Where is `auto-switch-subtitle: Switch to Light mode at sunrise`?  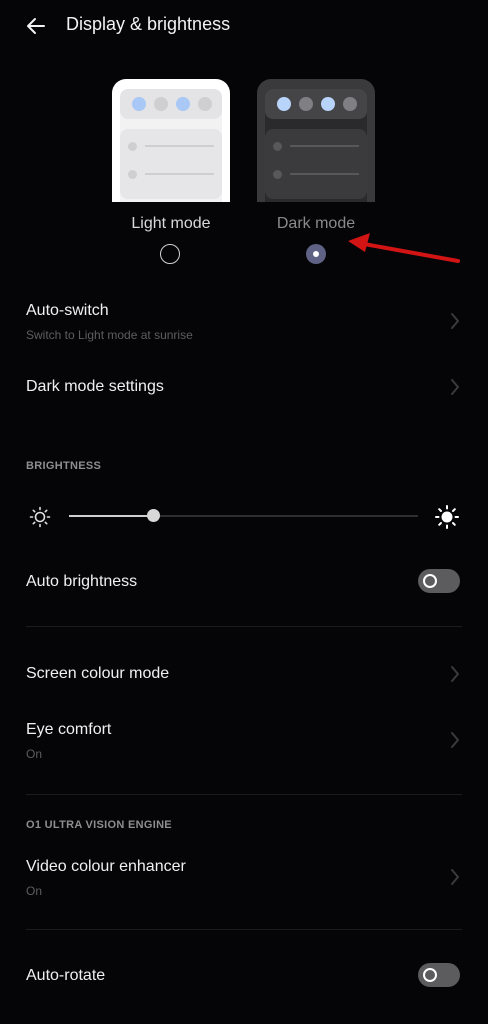
auto-switch-subtitle: Switch to Light mode at sunrise is located at coordinates (109, 335).